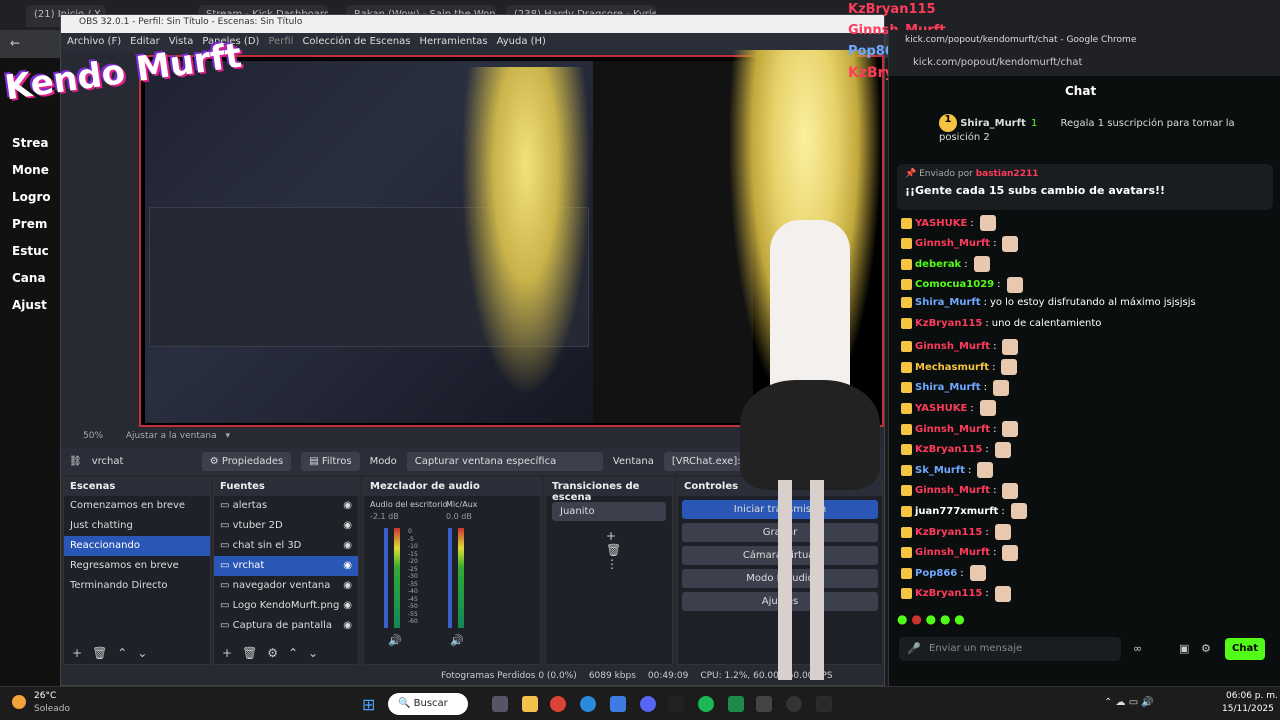  What do you see at coordinates (914, 648) in the screenshot?
I see `mic-icon: 🎤` at bounding box center [914, 648].